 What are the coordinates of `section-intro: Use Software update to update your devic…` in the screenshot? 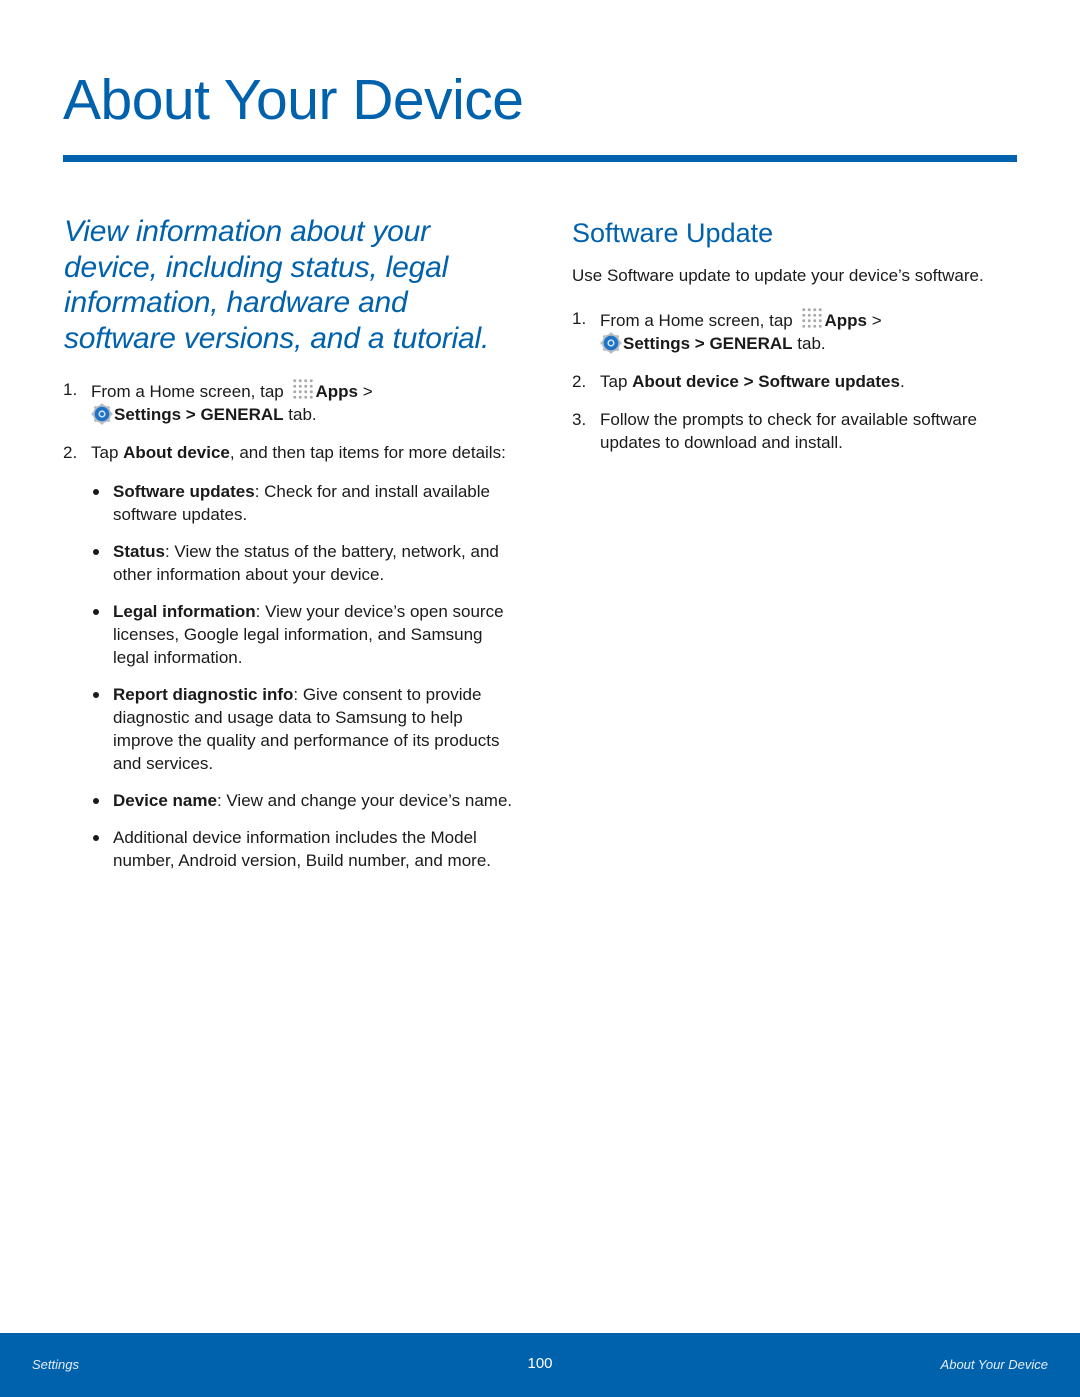 It's located at (778, 275).